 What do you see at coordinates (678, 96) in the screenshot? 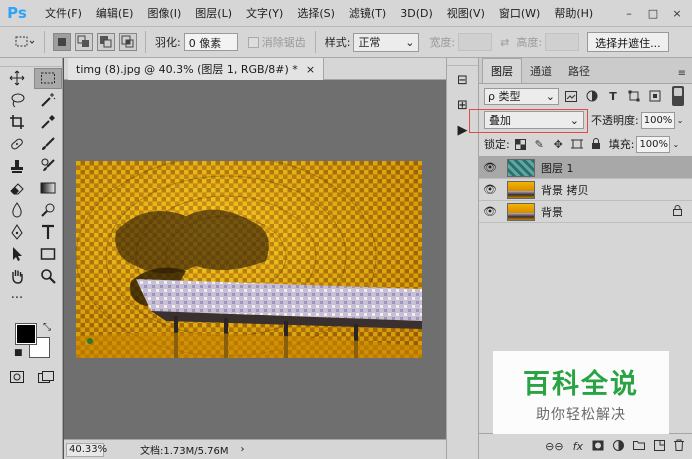
I see `filter-toggle` at bounding box center [678, 96].